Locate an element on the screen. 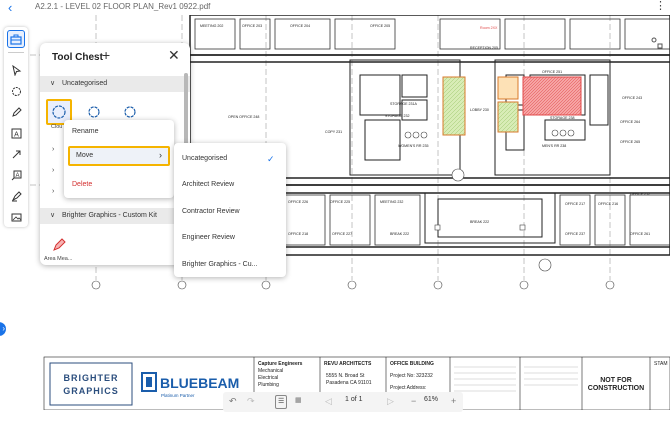  room-label: OFFICE 203 is located at coordinates (252, 26).